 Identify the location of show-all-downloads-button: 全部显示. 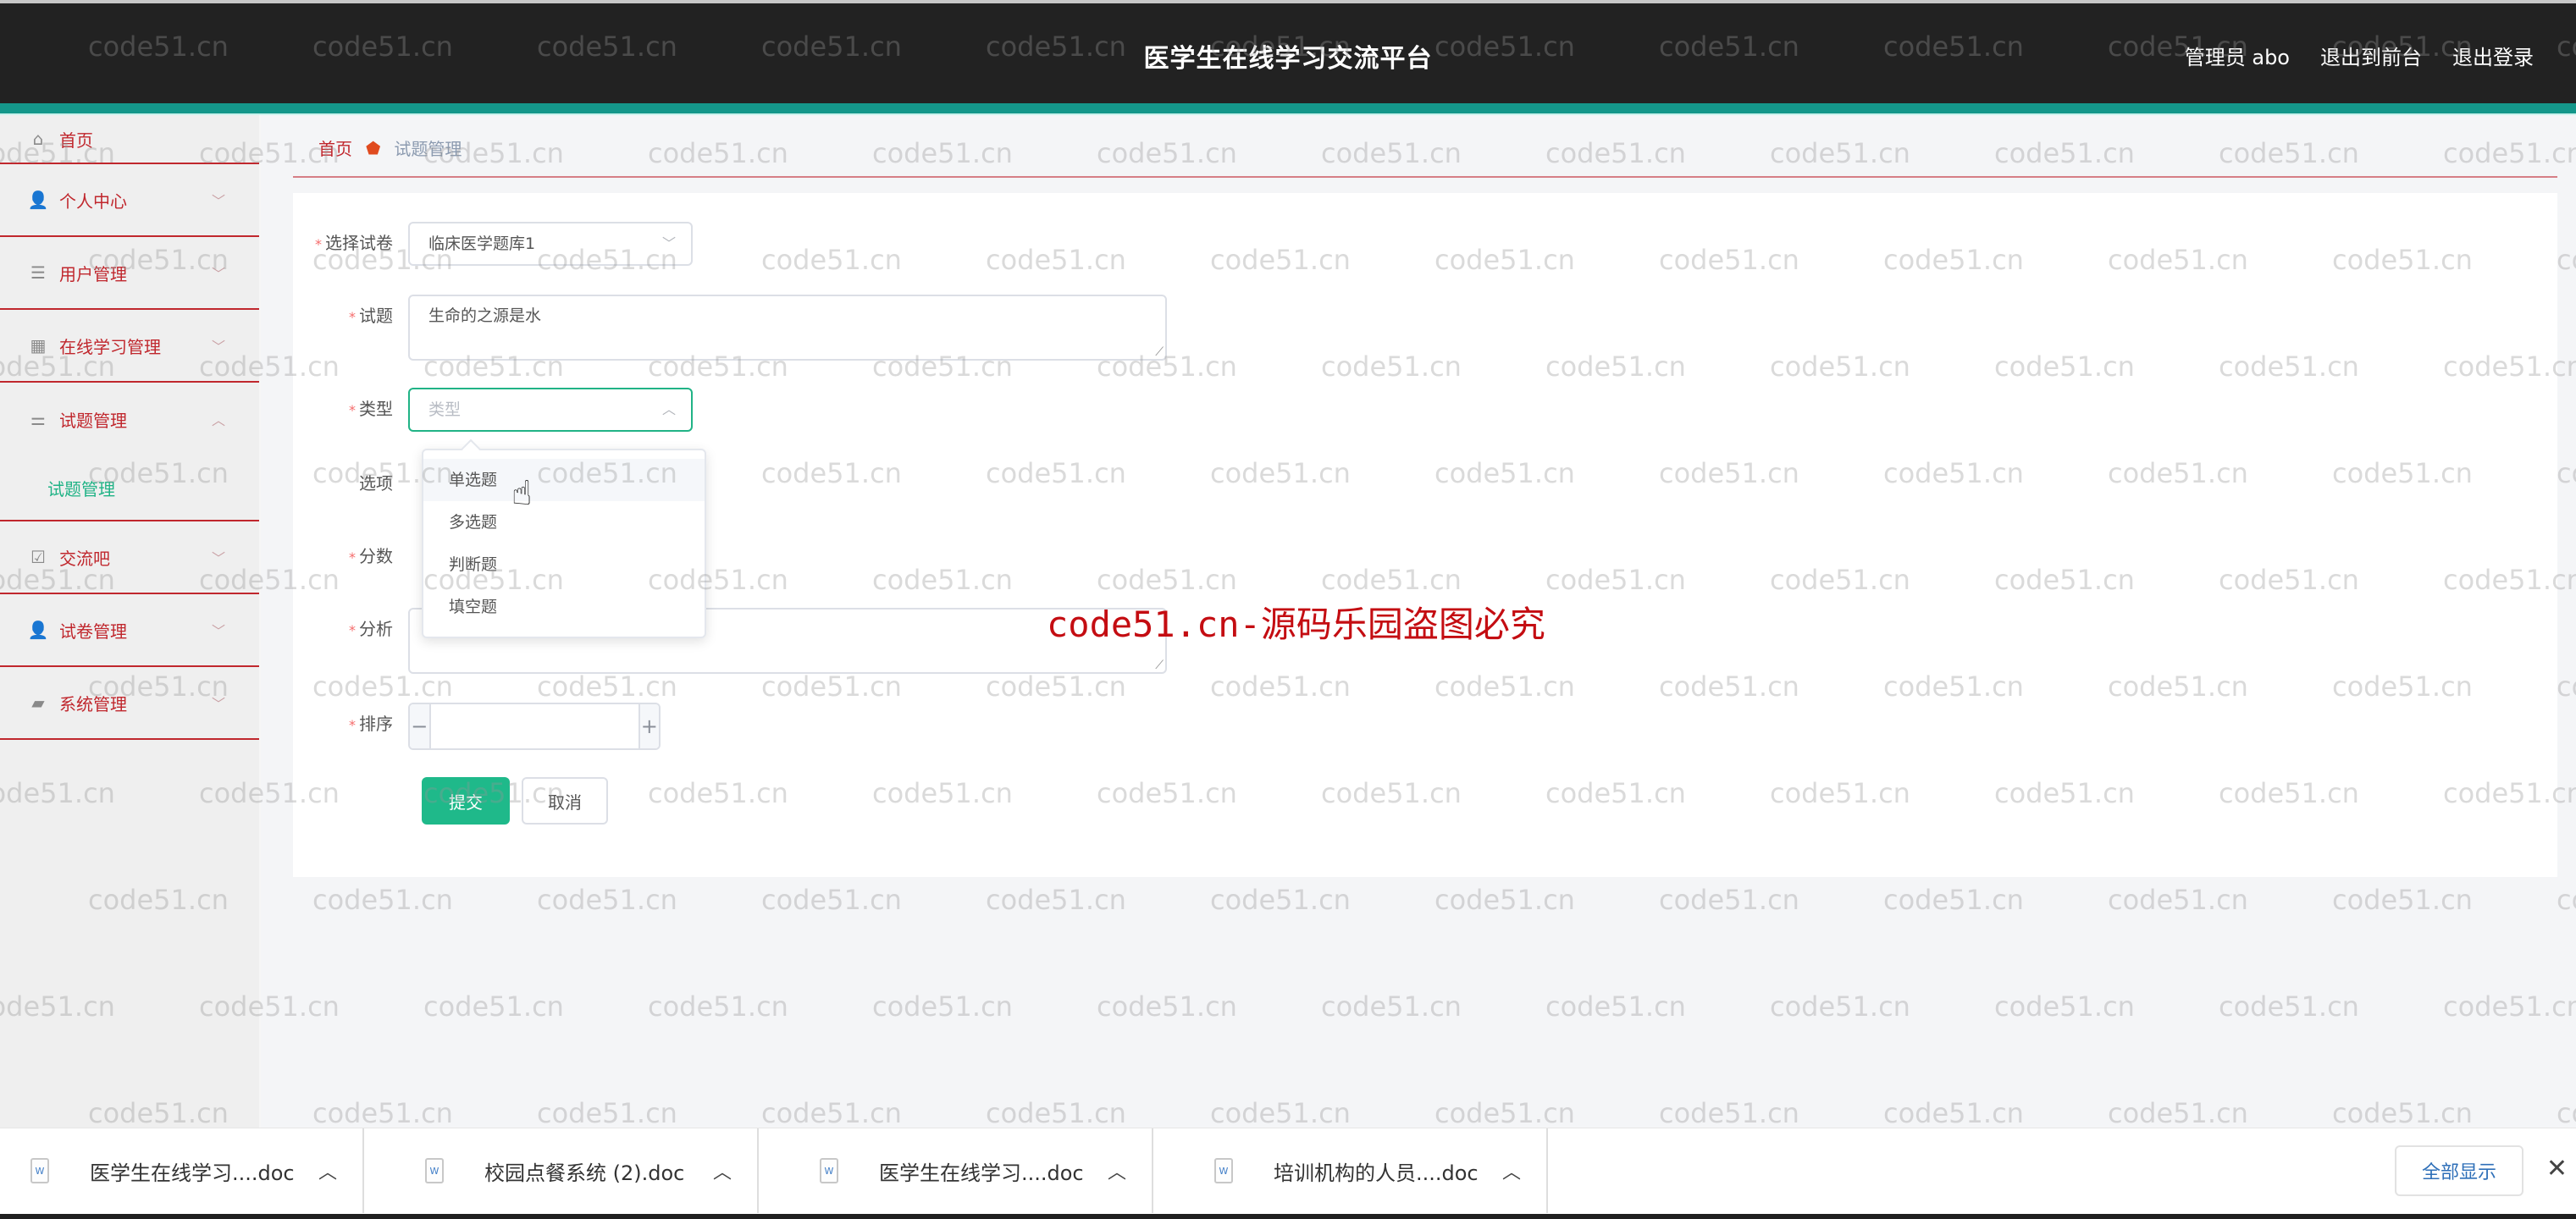
(2459, 1170).